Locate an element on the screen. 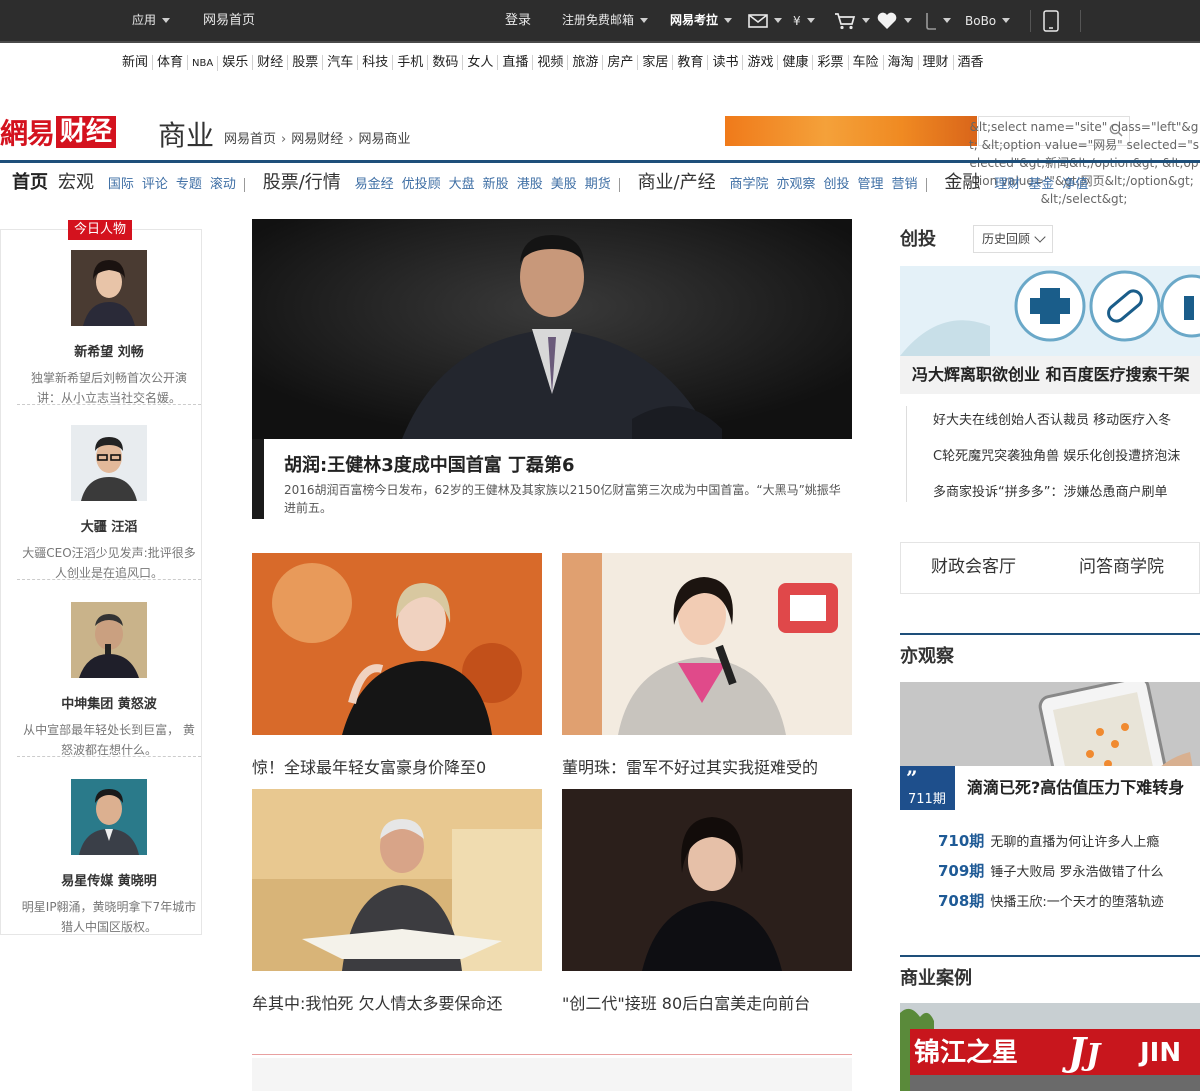  chuangtou-image is located at coordinates (1050, 311).